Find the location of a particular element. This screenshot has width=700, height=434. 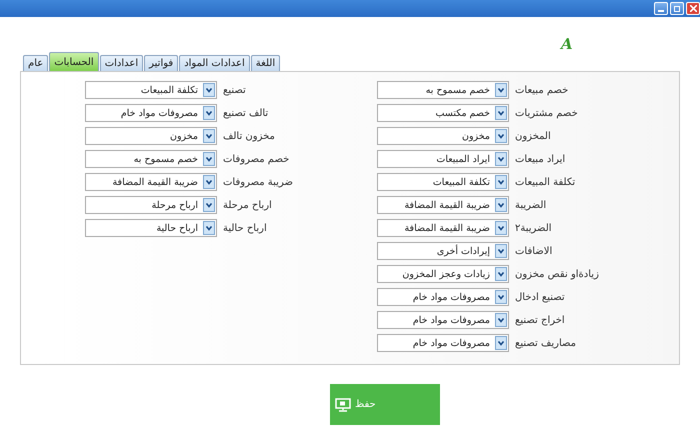

field-label: الاضافات is located at coordinates (533, 251).